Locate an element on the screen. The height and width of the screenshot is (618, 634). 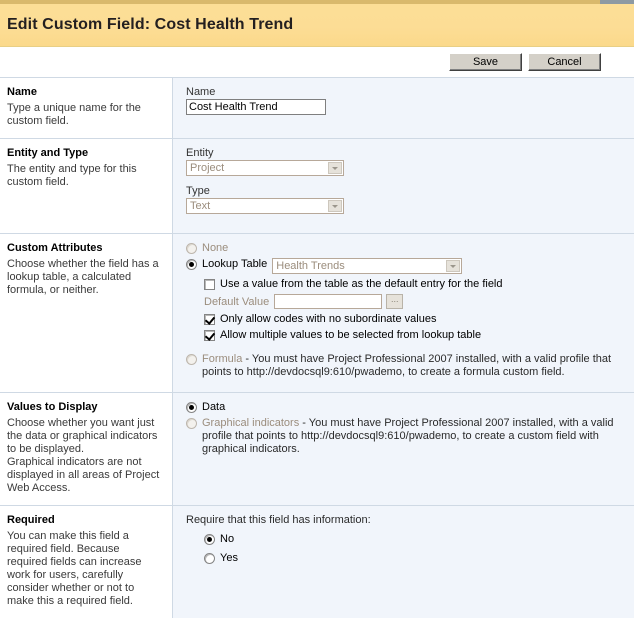
checkbox-allow-multiple-icon is located at coordinates (209, 335).